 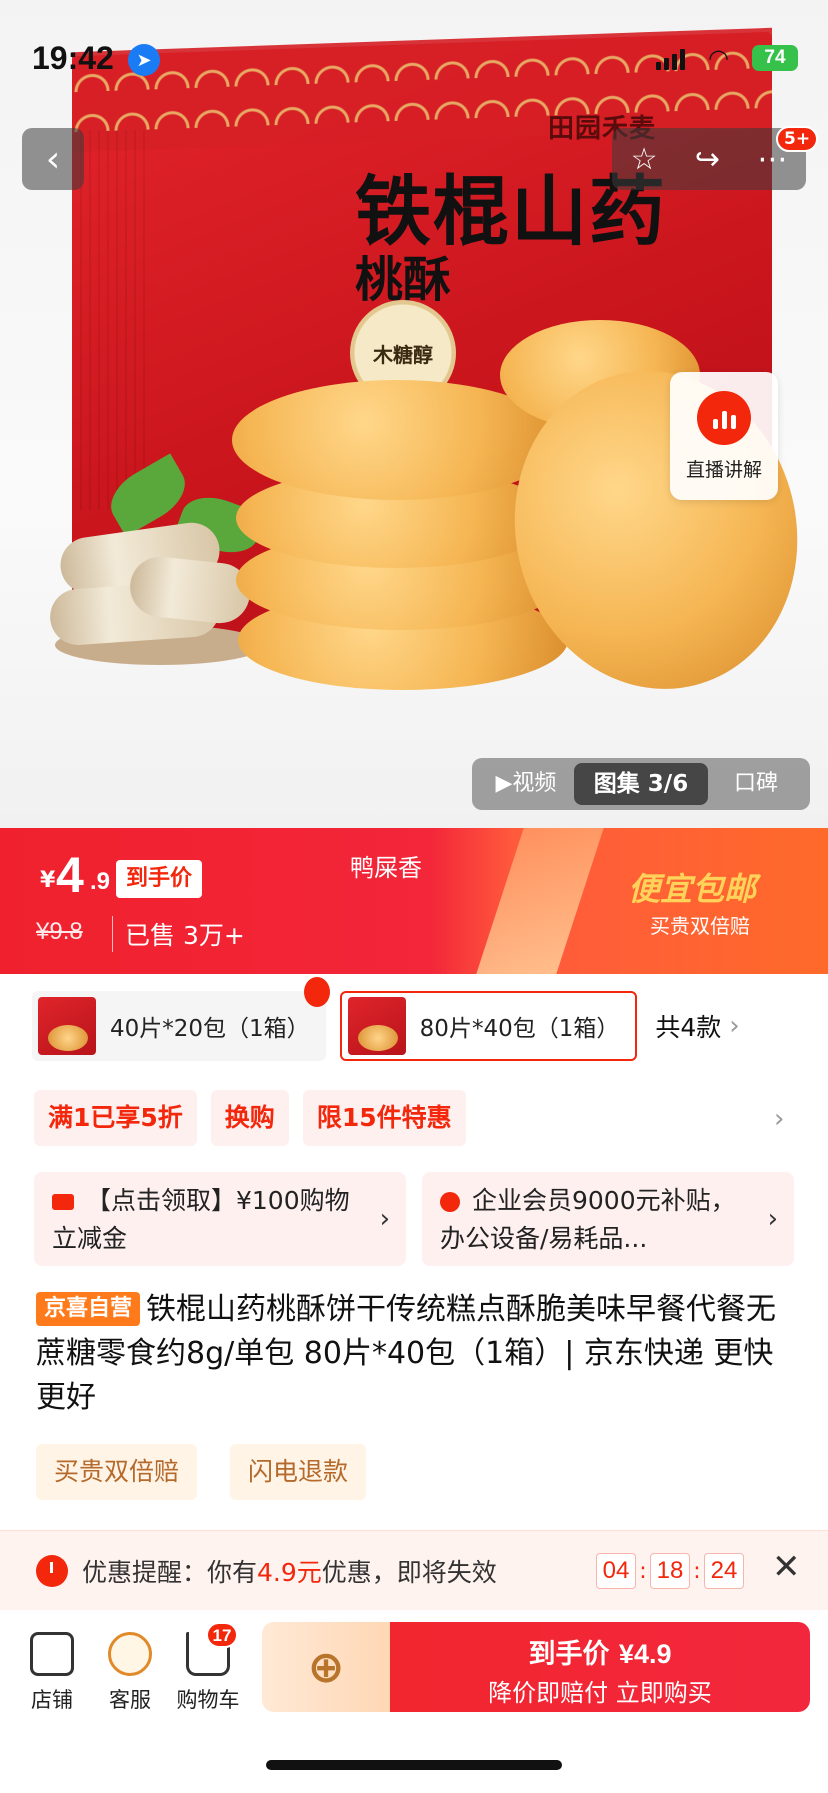 What do you see at coordinates (724, 417) in the screenshot?
I see `live-icon` at bounding box center [724, 417].